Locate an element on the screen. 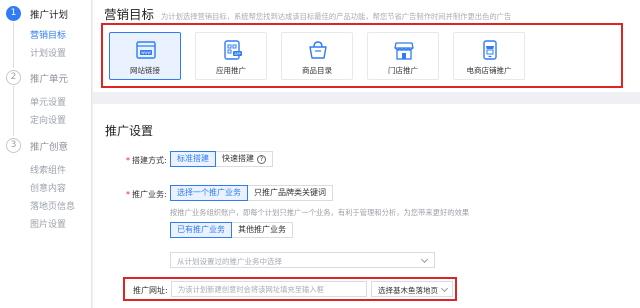  sidebar-item-lead-component: 线索组件 is located at coordinates (48, 169).